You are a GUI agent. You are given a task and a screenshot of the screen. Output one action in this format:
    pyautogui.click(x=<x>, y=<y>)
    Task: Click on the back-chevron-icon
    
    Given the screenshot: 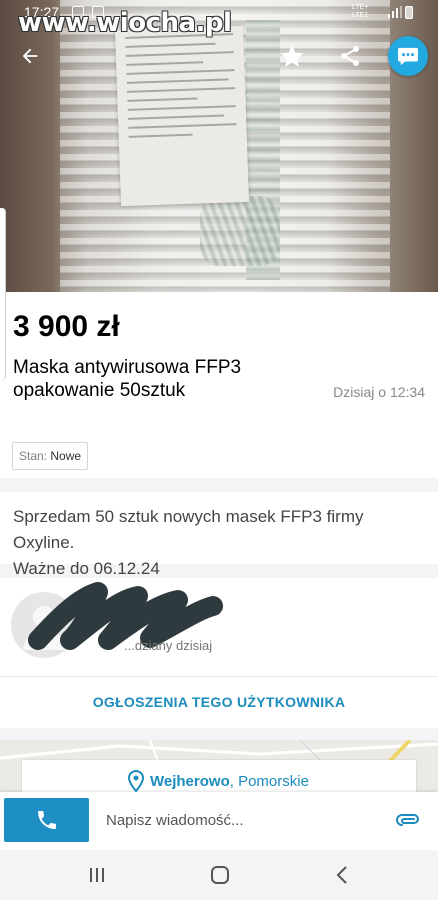 What is the action you would take?
    pyautogui.click(x=341, y=875)
    